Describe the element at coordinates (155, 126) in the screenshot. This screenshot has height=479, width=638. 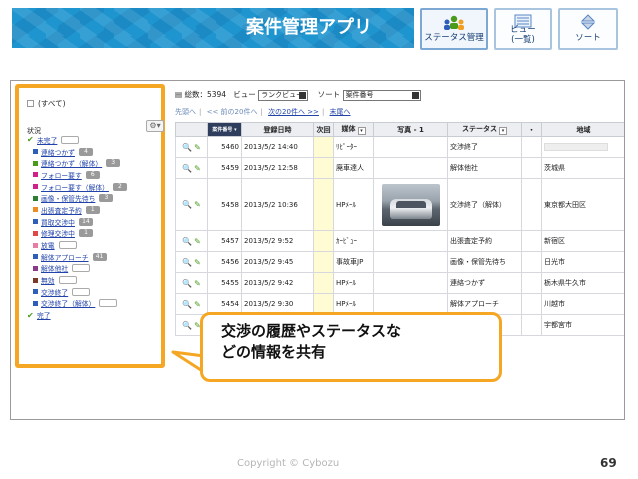
I see `gear-icon: ⚙▾` at that location.